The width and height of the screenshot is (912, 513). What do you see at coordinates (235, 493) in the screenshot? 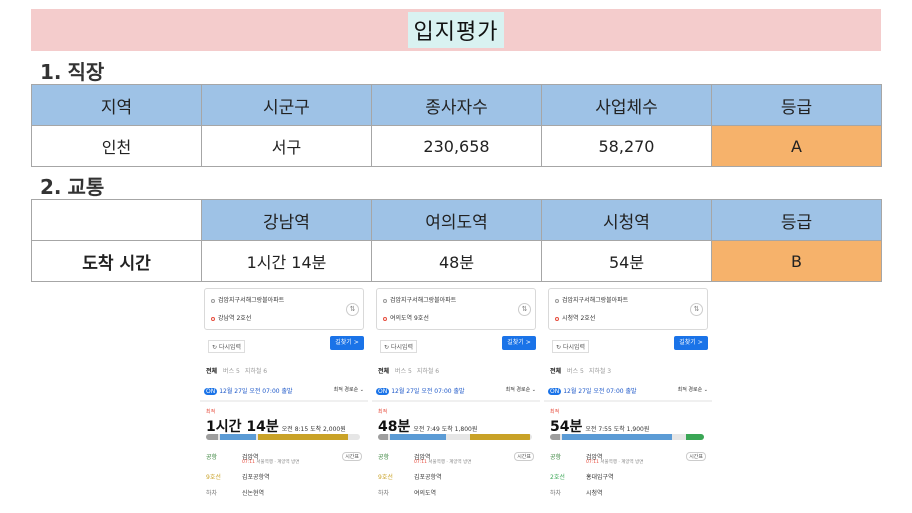
I see `list-item: 하차 신논현역` at bounding box center [235, 493].